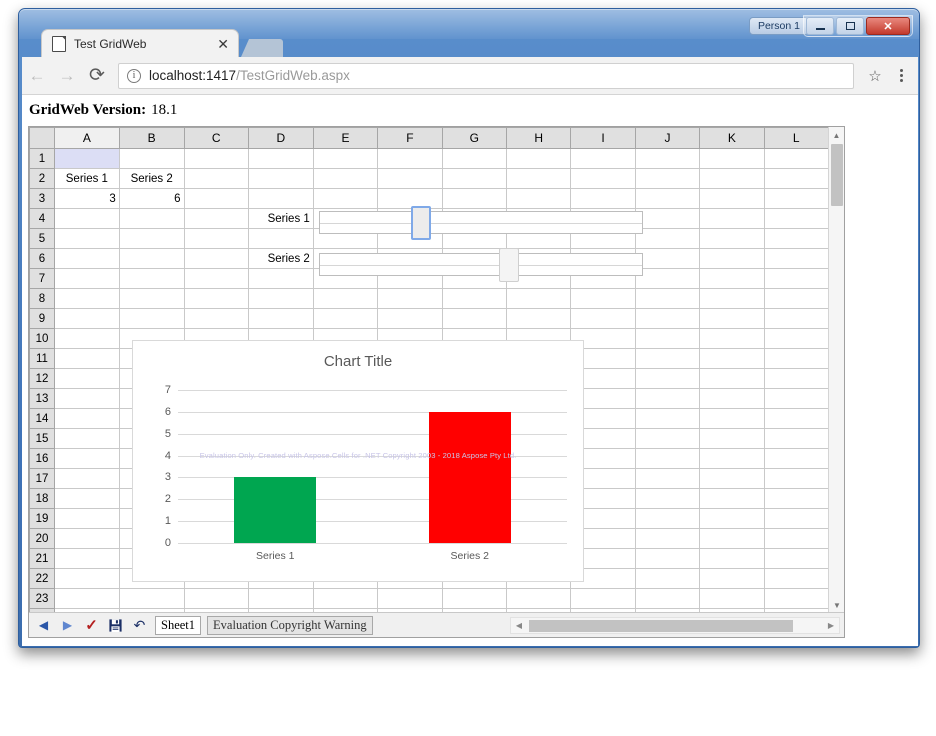  Describe the element at coordinates (42, 198) in the screenshot. I see `row-header-3: 3` at that location.